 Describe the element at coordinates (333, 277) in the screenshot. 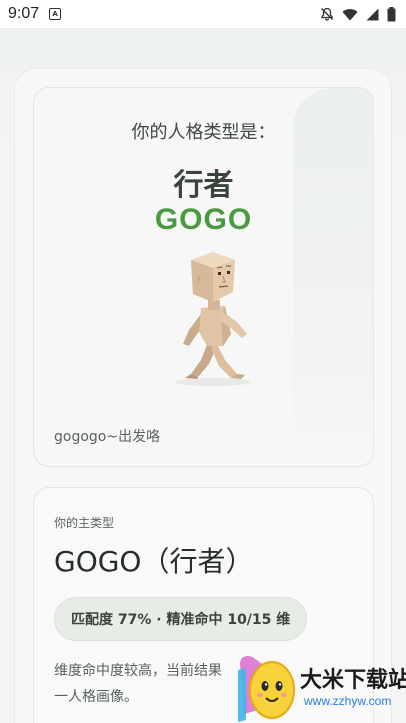

I see `card-decoration` at that location.